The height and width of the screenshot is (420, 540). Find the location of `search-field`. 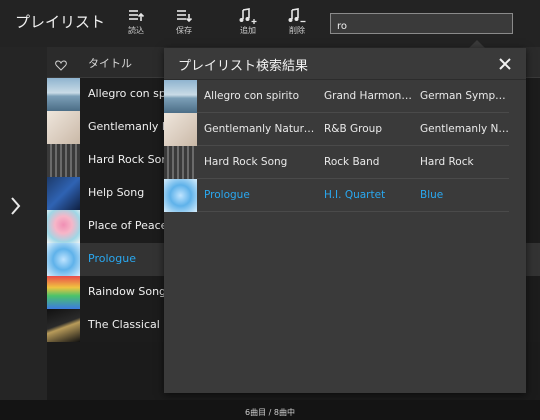

search-field is located at coordinates (421, 24).